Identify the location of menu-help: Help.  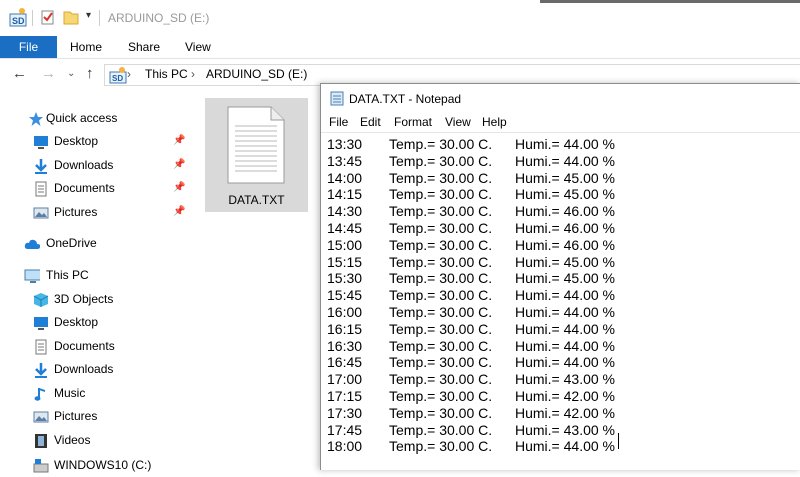
(494, 122).